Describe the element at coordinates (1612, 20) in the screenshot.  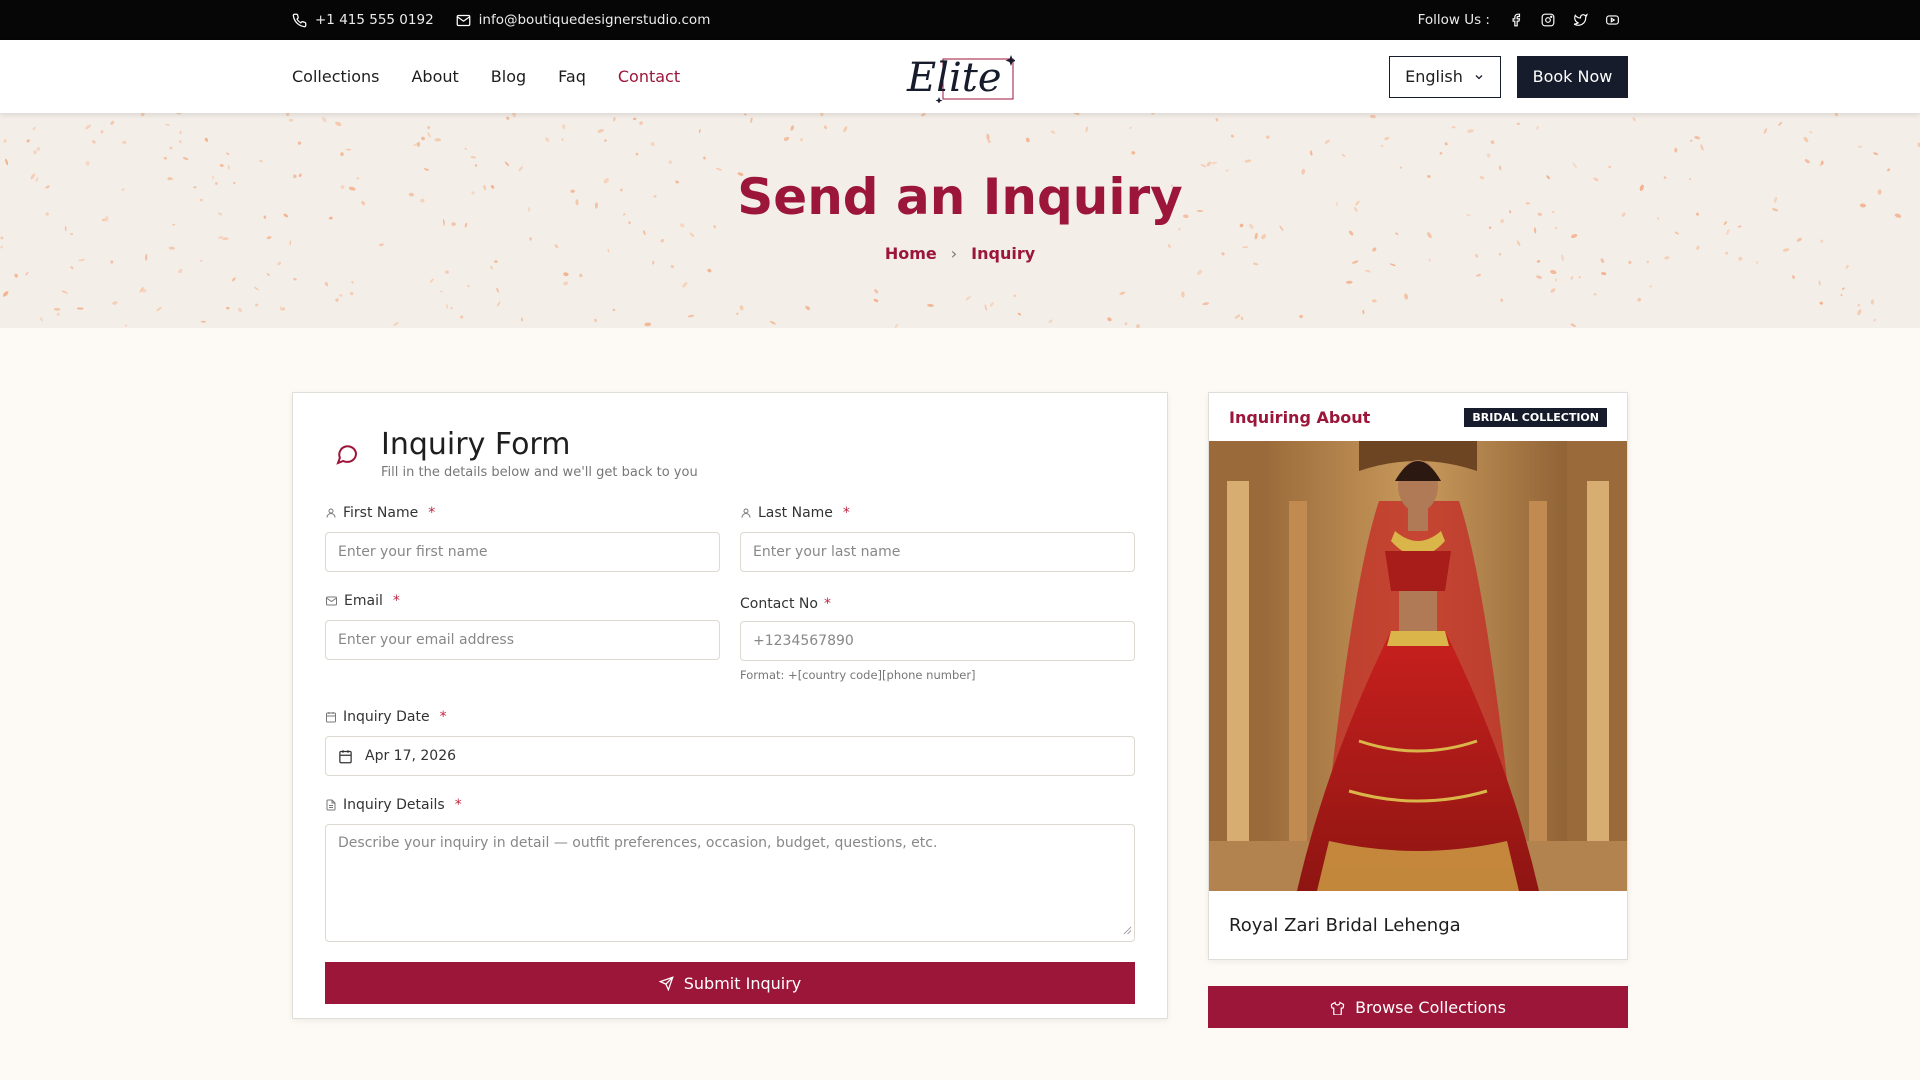
I see `youtube-icon` at that location.